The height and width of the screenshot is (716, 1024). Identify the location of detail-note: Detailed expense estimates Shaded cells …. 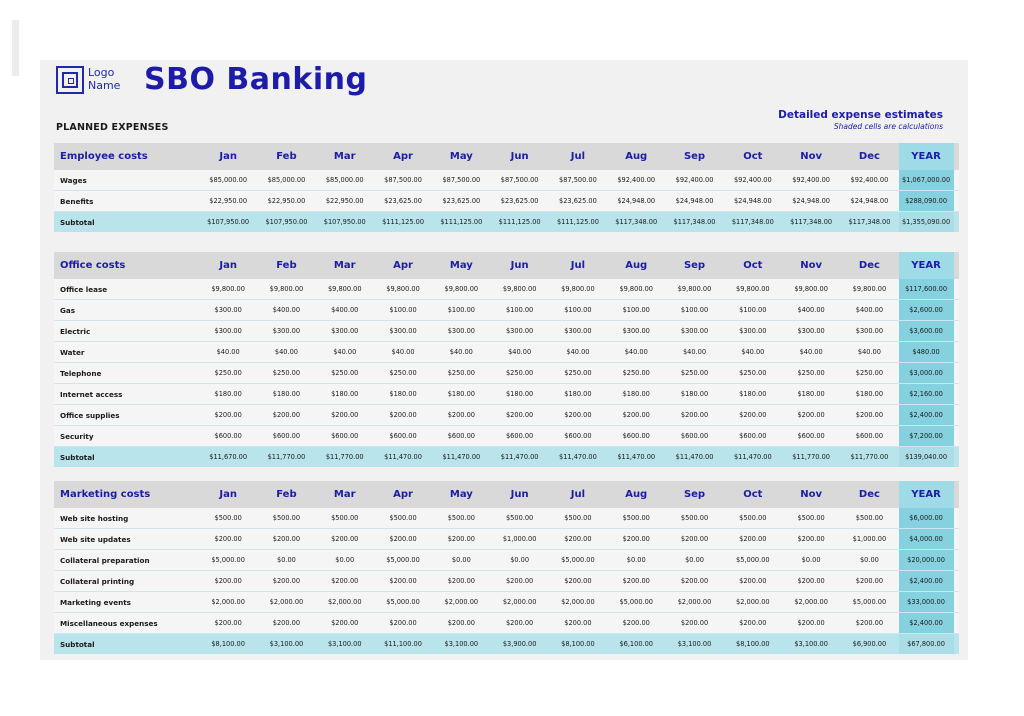
(860, 120).